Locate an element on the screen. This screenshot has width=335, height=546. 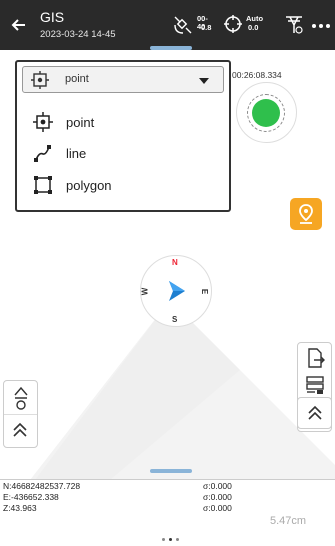
back-button is located at coordinates (19, 25).